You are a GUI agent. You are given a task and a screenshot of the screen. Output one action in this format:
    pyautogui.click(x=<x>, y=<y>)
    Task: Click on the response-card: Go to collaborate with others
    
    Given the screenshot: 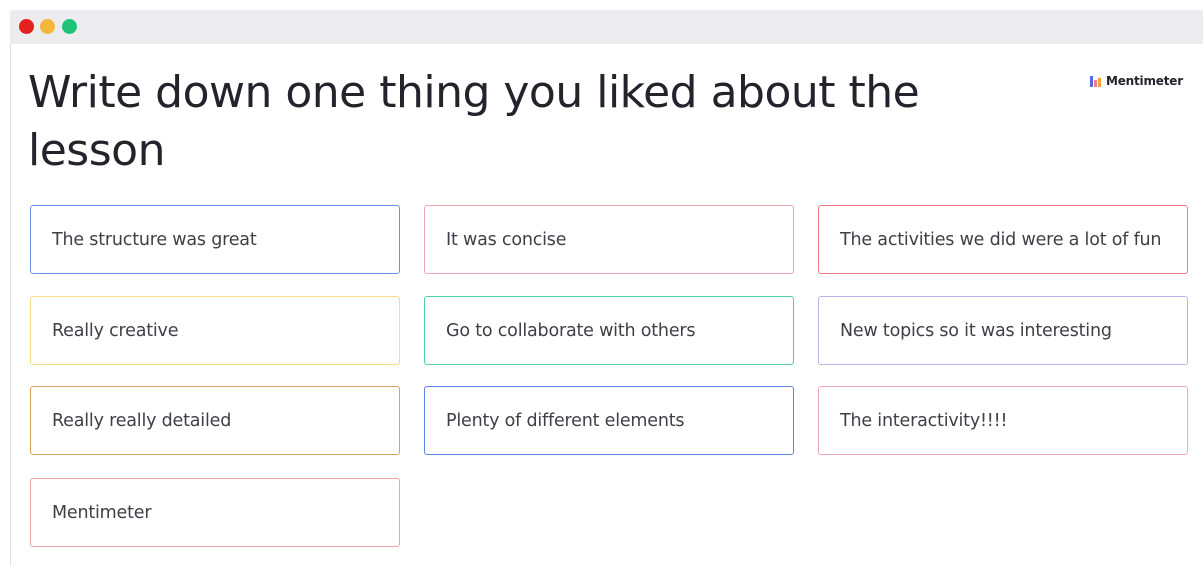 What is the action you would take?
    pyautogui.click(x=609, y=330)
    